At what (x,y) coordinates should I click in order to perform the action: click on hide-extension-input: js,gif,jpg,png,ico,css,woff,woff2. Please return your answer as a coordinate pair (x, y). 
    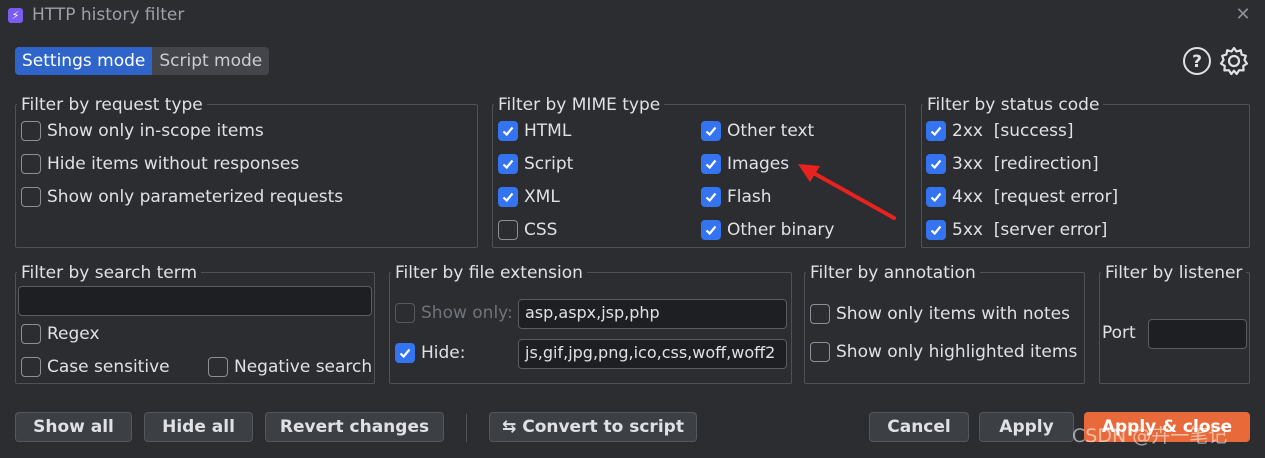
    Looking at the image, I should click on (652, 354).